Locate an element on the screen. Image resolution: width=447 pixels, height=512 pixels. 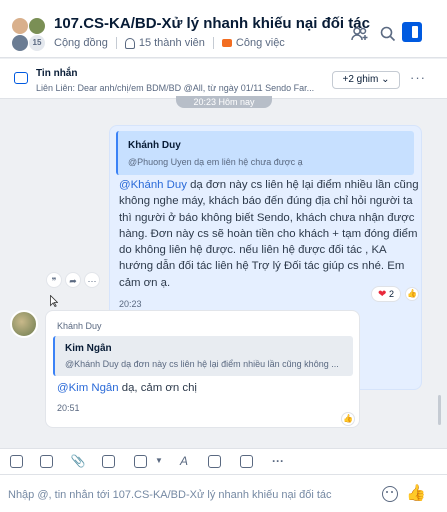
message-time: 20:51 is located at coordinates (68, 408).